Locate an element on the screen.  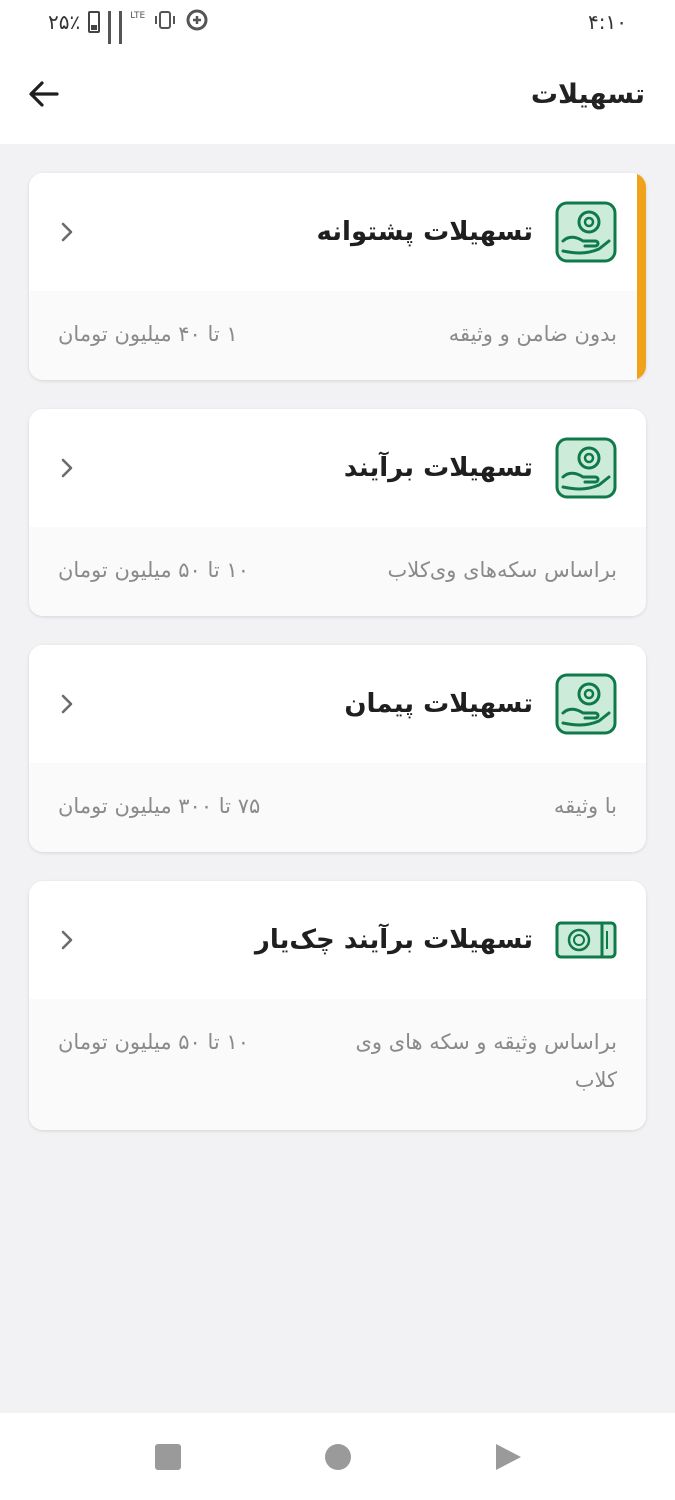
card-title: تسهیلات پیمان is located at coordinates (438, 704).